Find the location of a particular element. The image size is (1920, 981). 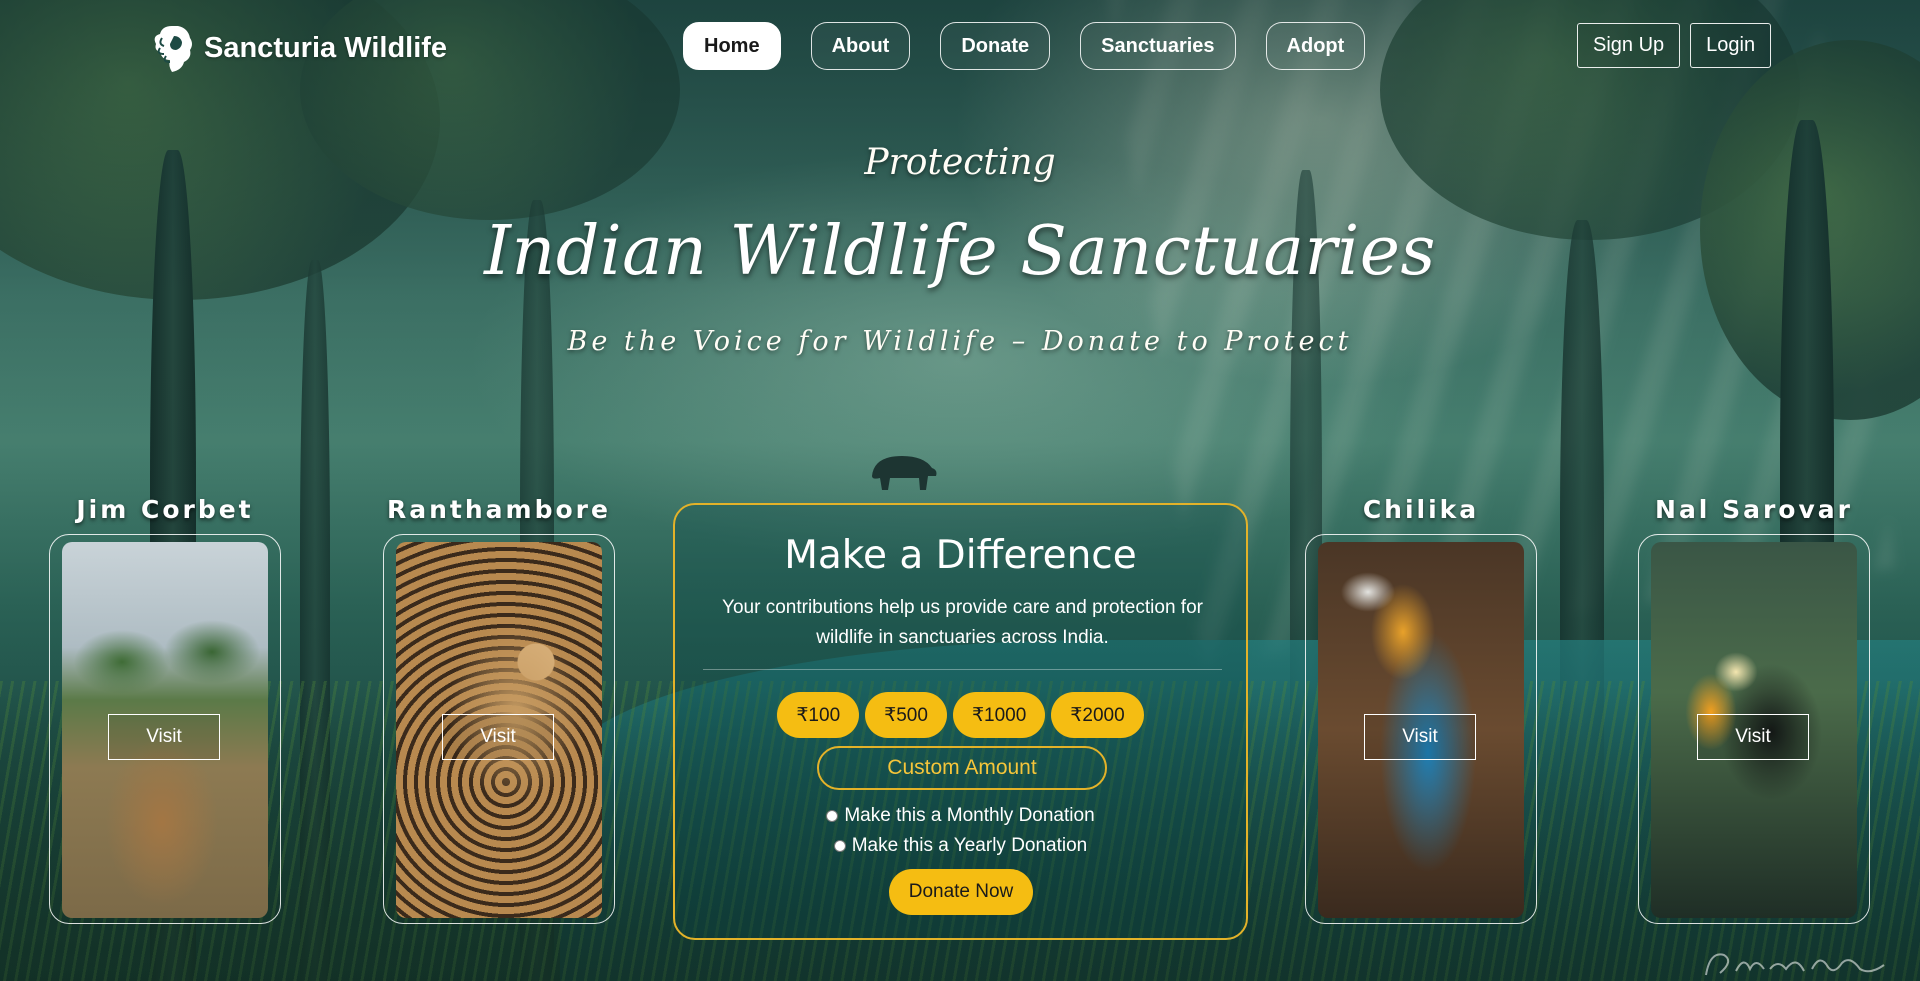

nav-adopt: Adopt is located at coordinates (1315, 46).